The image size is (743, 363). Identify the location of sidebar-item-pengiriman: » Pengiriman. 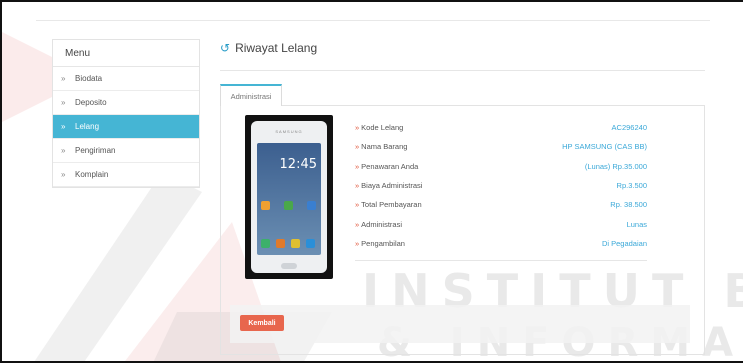
(126, 151).